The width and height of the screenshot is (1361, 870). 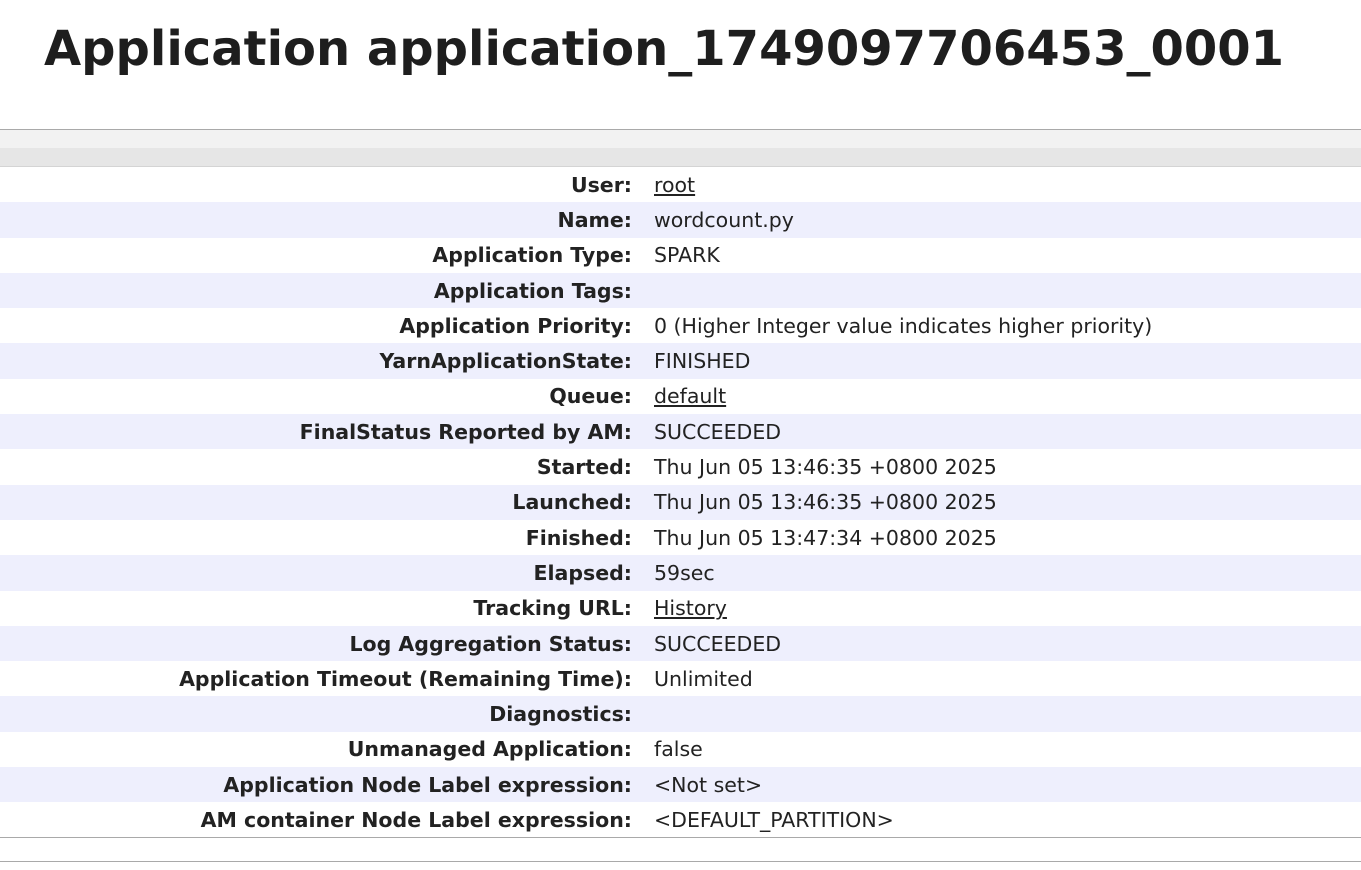 I want to click on info-value-am-container-node-label-expression: <DEFAULT_PARTITION>, so click(x=774, y=819).